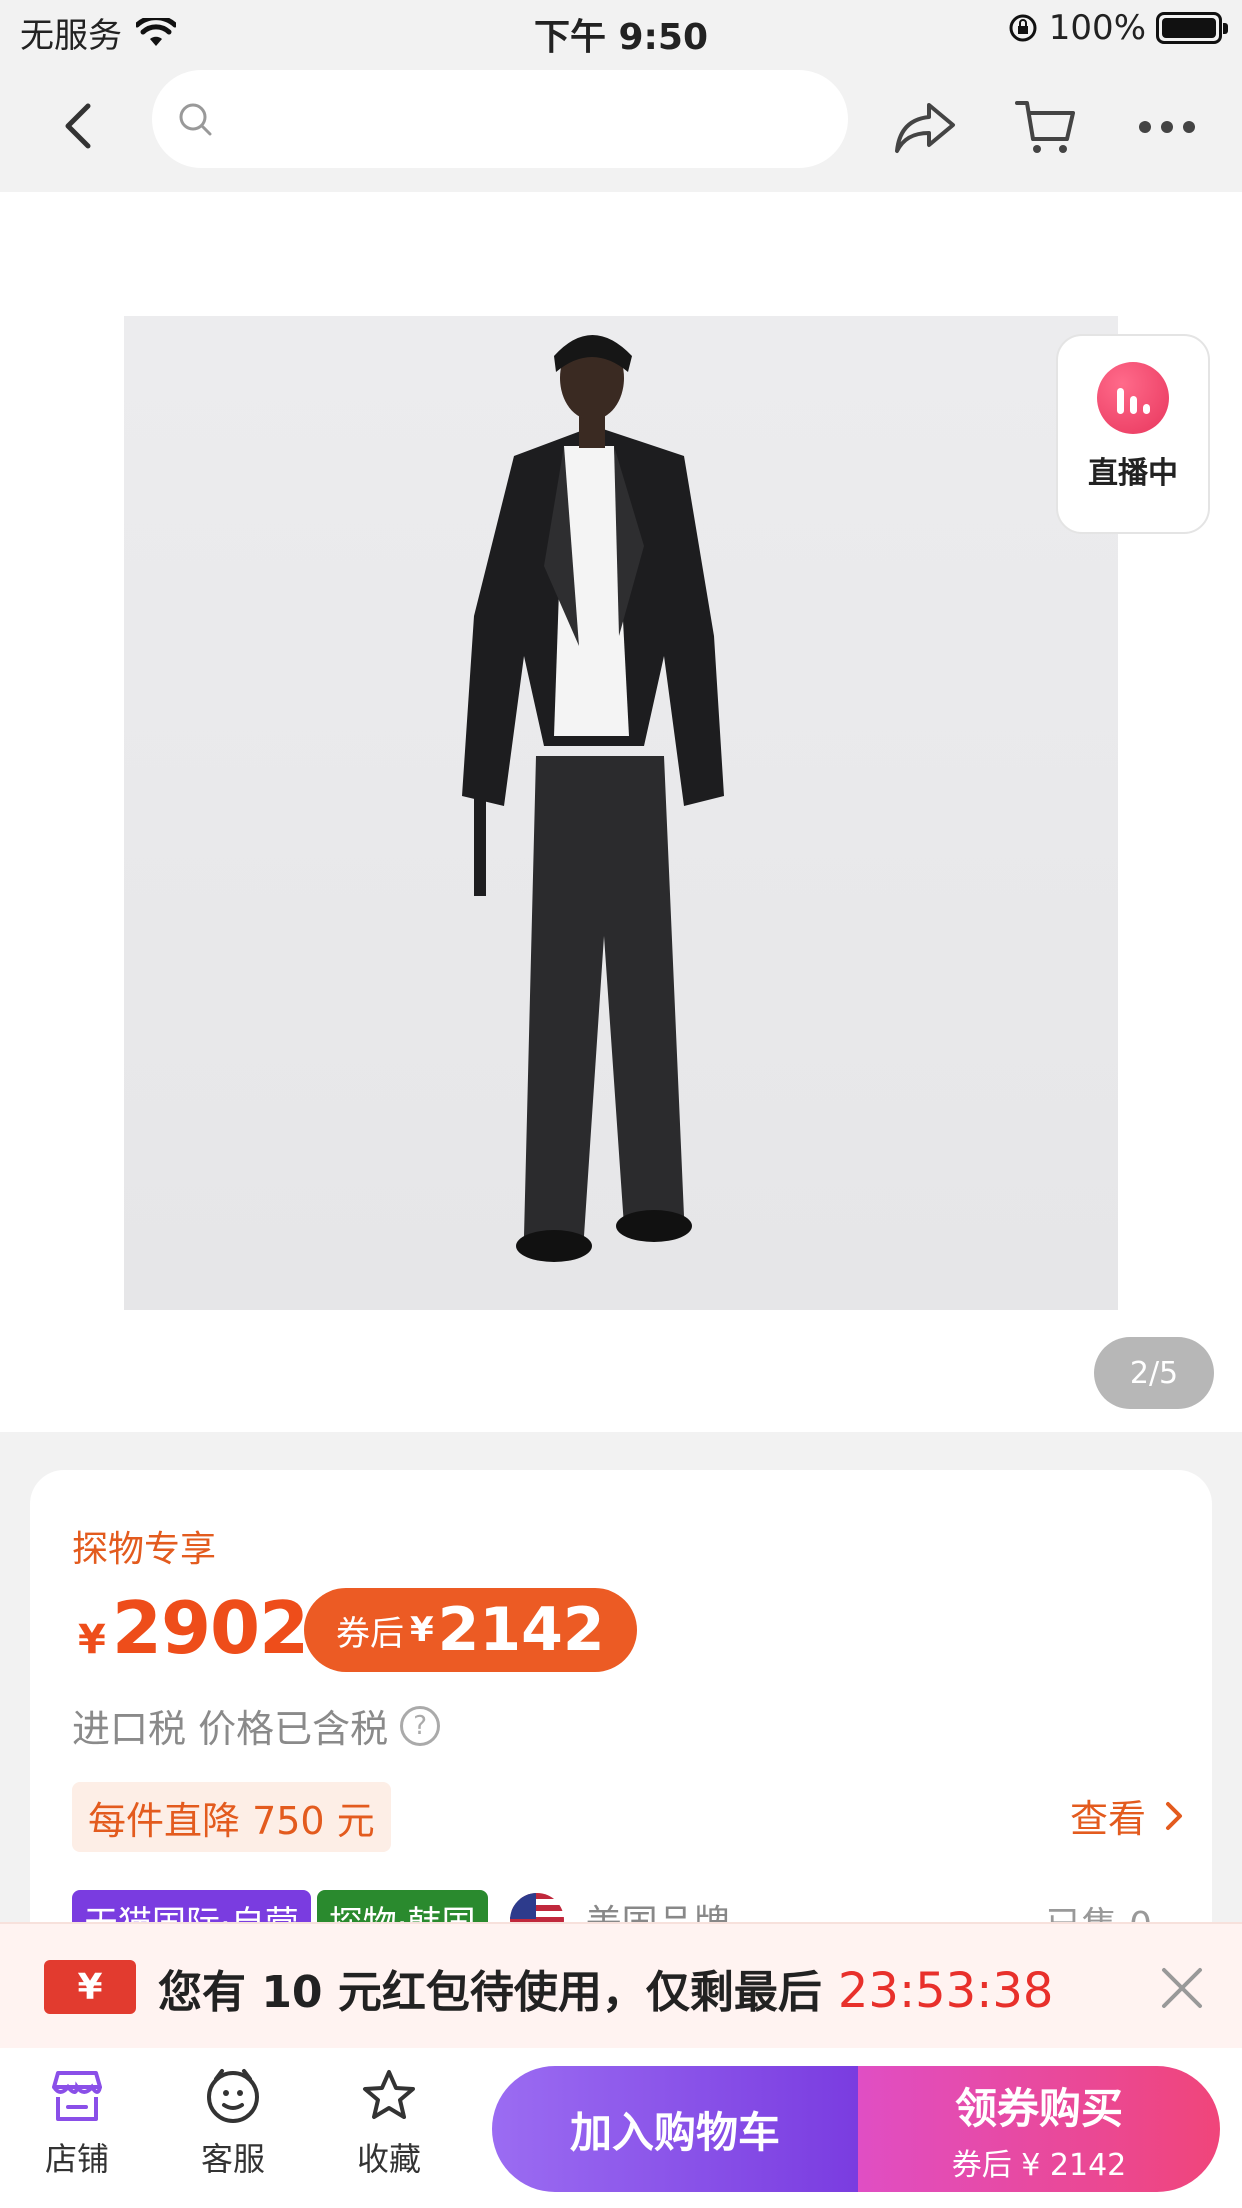  Describe the element at coordinates (92, 1640) in the screenshot. I see `currency-symbol: ¥` at that location.